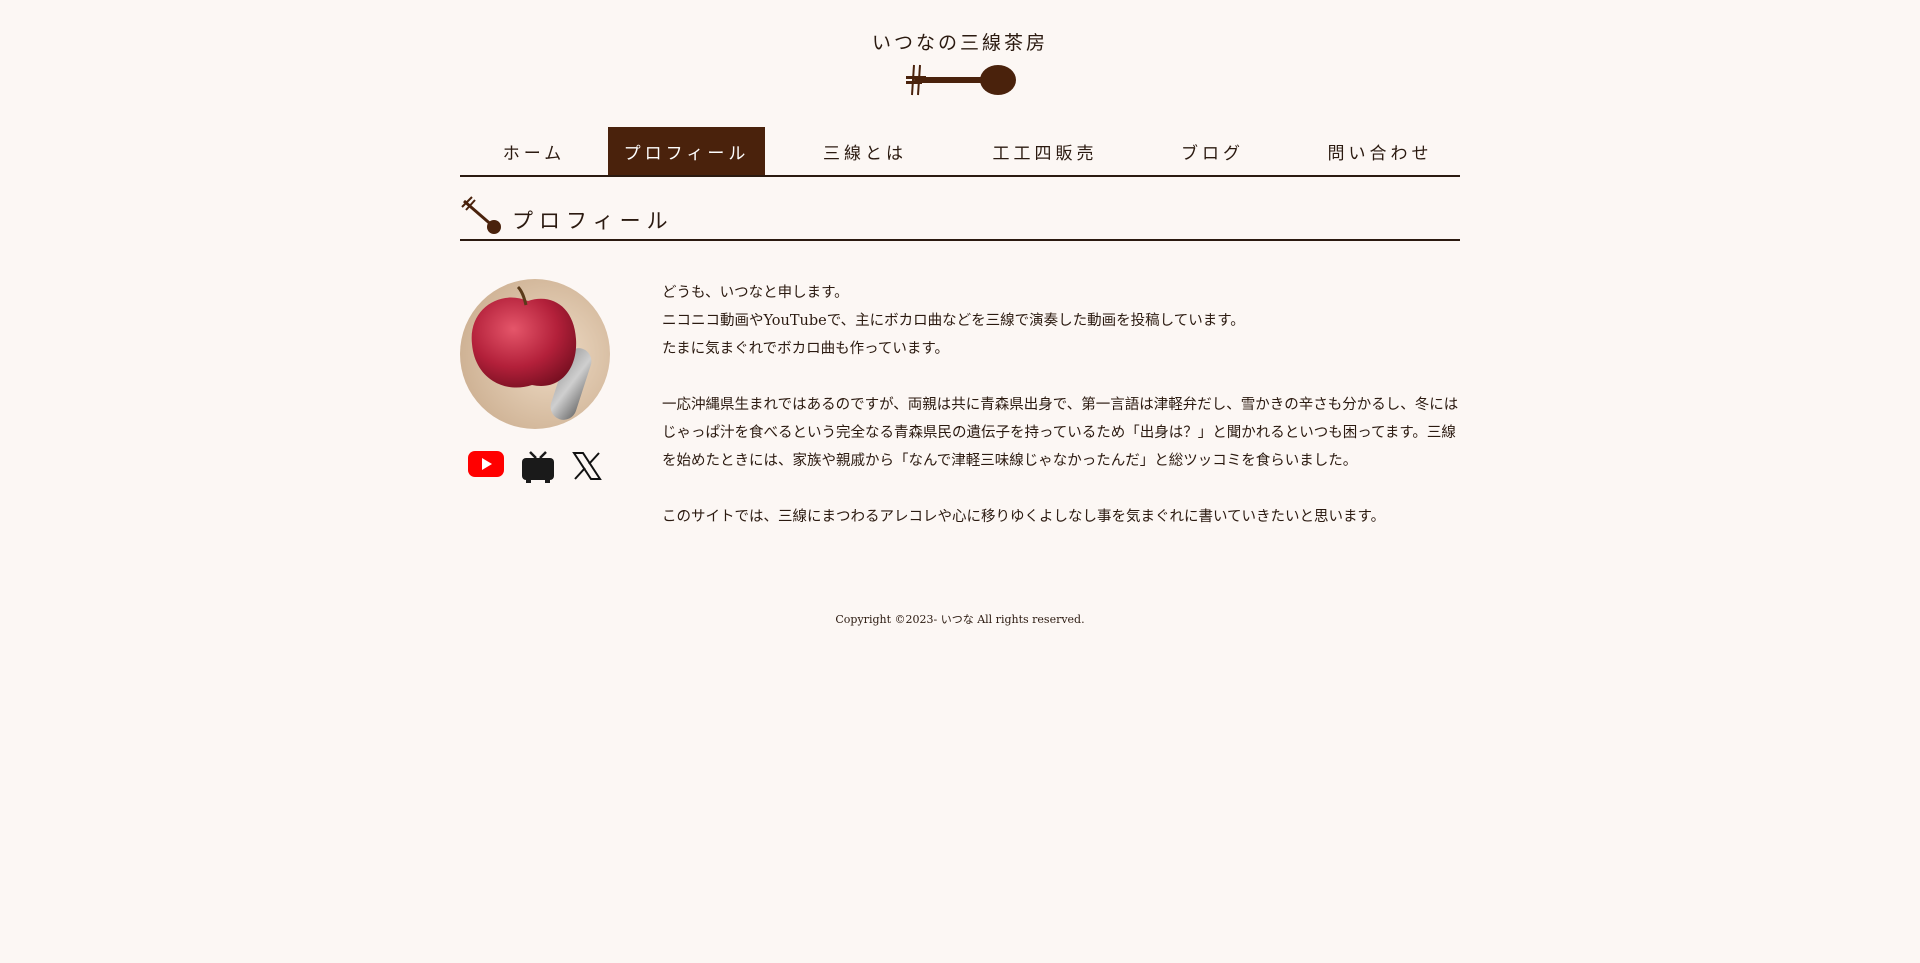 This screenshot has width=1920, height=963. What do you see at coordinates (534, 151) in the screenshot?
I see `nav-home: ホーム` at bounding box center [534, 151].